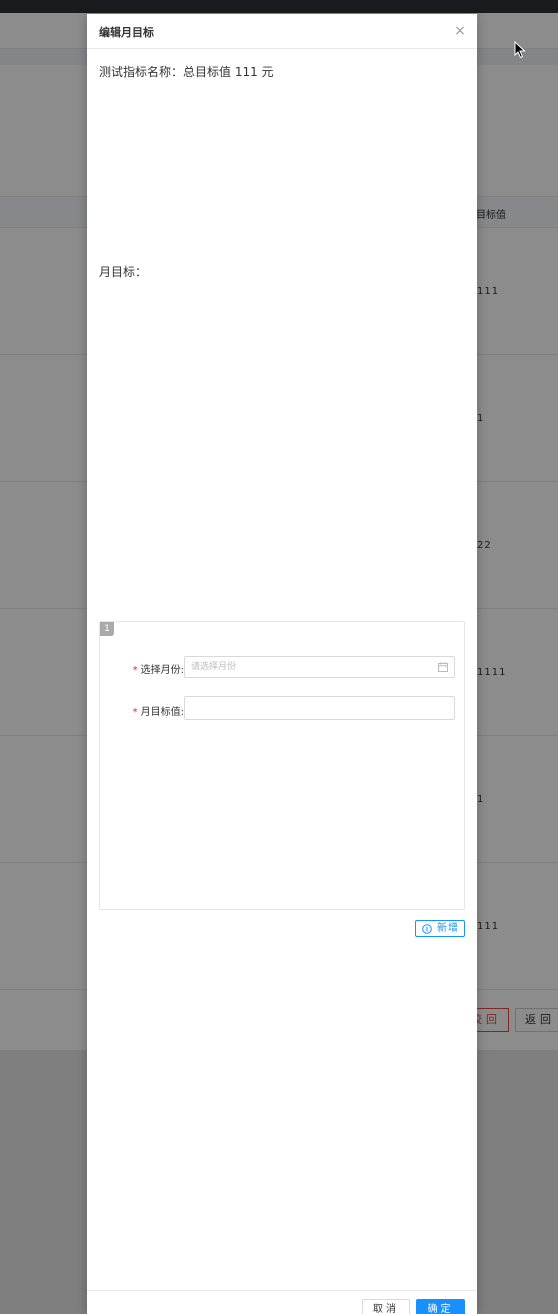 Image resolution: width=558 pixels, height=1314 pixels. Describe the element at coordinates (126, 32) in the screenshot. I see `modal-title: 编辑月目标` at that location.